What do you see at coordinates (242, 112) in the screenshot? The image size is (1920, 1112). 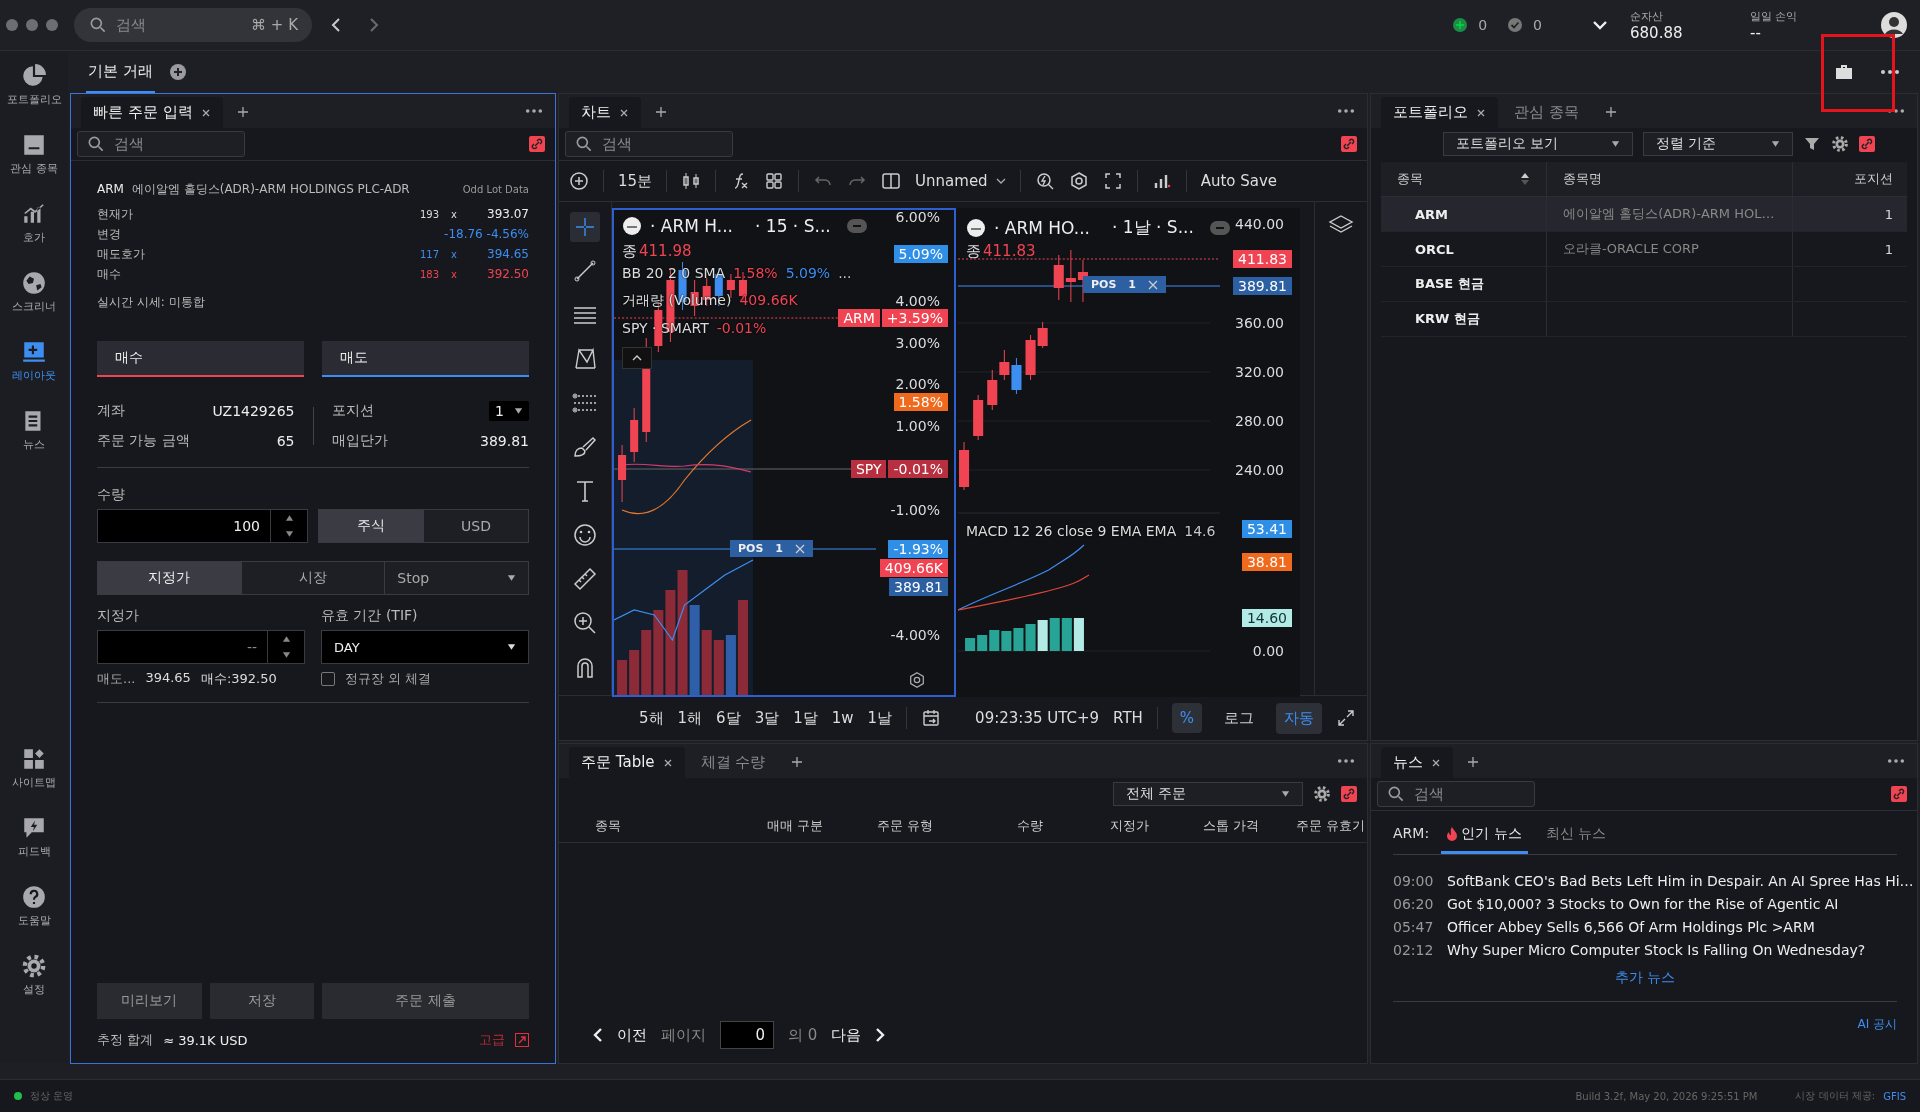 I see `add-tab-icon` at bounding box center [242, 112].